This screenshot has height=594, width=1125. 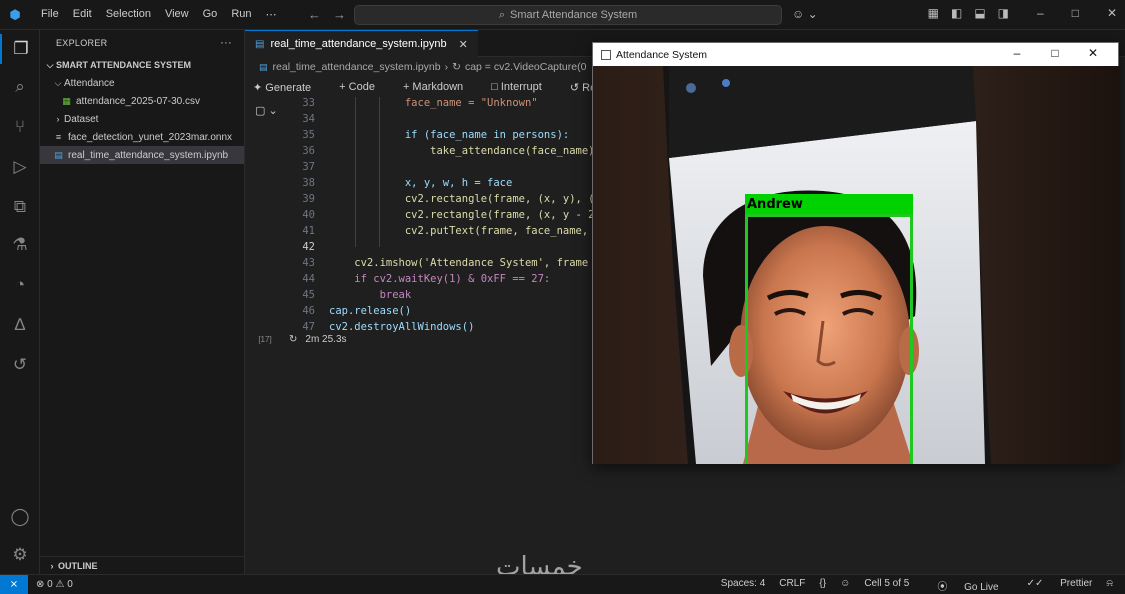 I want to click on project-name: SMART ATTENDANCE SYSTEM, so click(x=123, y=65).